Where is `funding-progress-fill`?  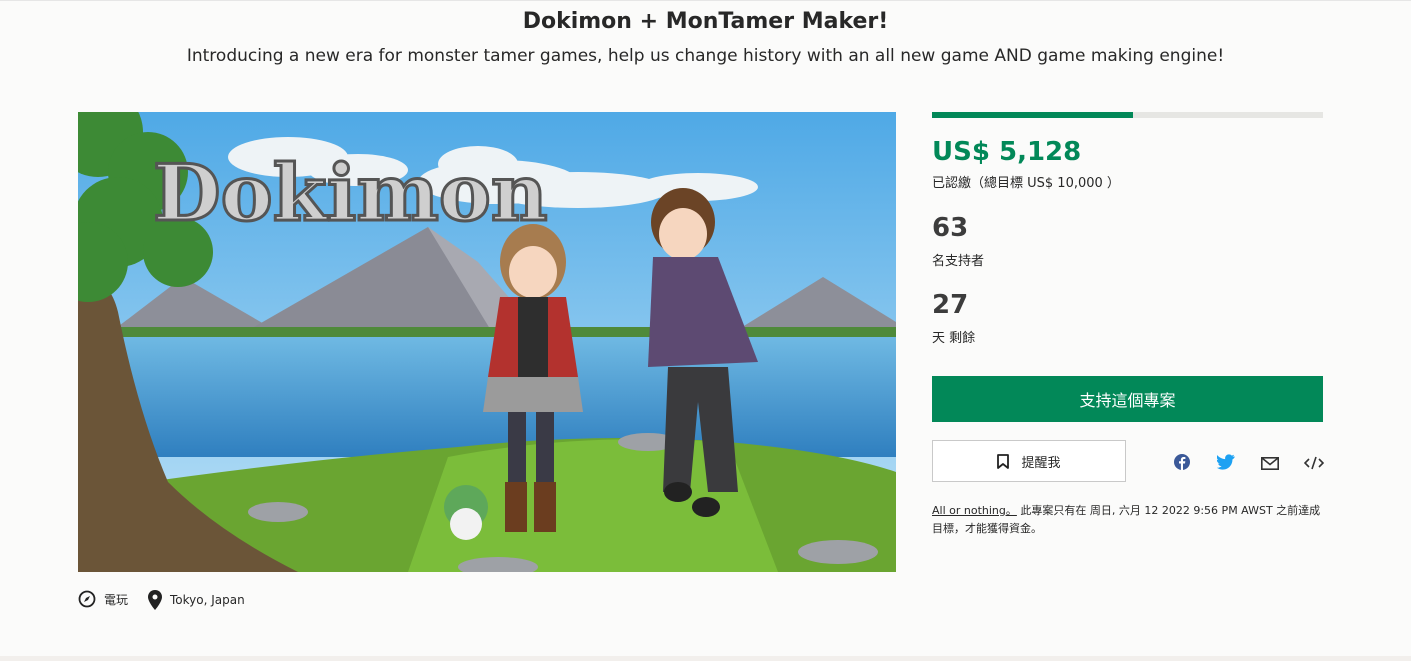
funding-progress-fill is located at coordinates (1032, 115).